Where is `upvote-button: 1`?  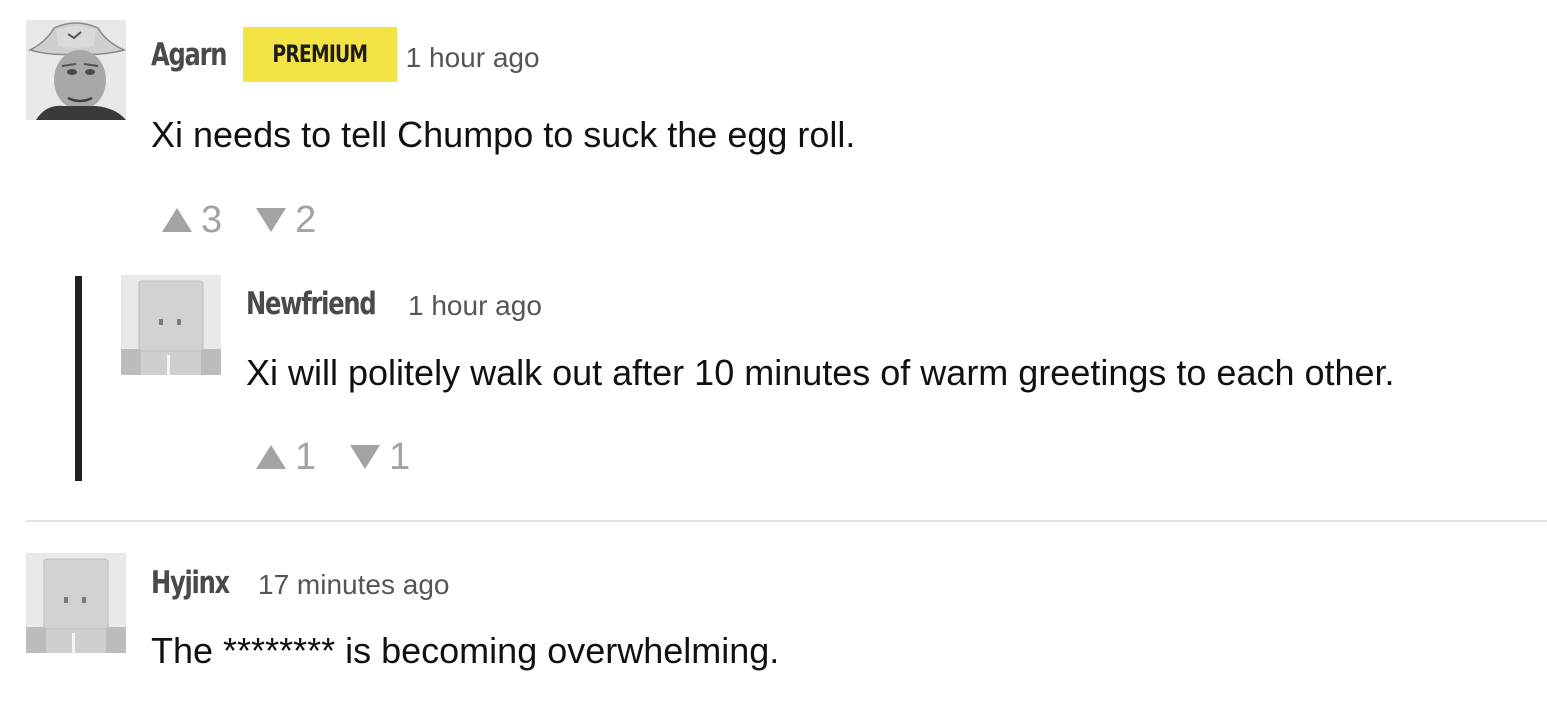
upvote-button: 1 is located at coordinates (286, 457).